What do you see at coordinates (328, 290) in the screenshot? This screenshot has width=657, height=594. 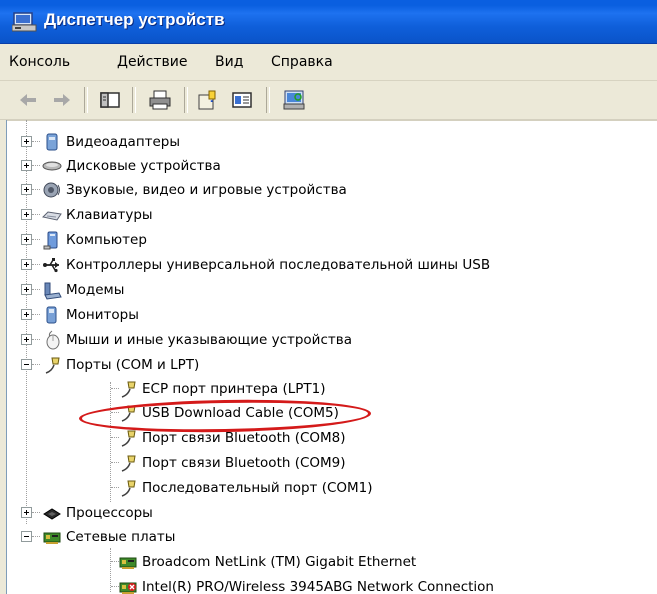 I see `tree-item-modems: Модемы` at bounding box center [328, 290].